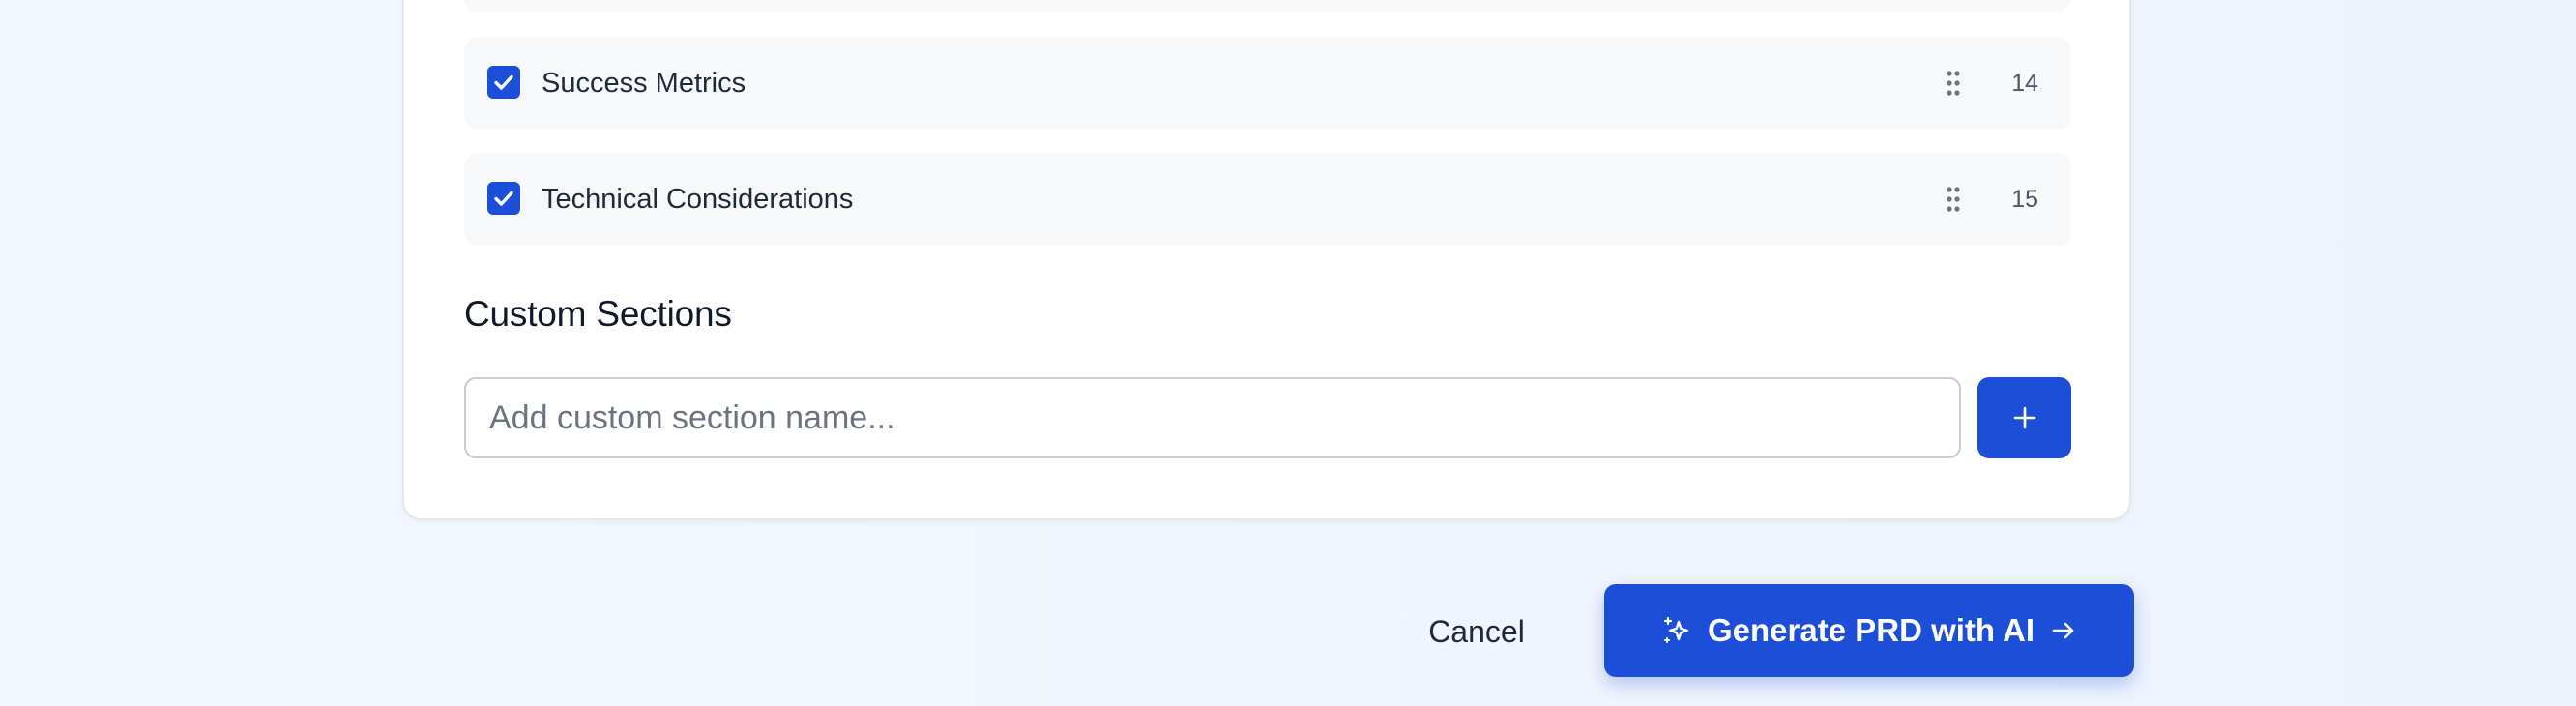  I want to click on custom-section-name-input, so click(1212, 417).